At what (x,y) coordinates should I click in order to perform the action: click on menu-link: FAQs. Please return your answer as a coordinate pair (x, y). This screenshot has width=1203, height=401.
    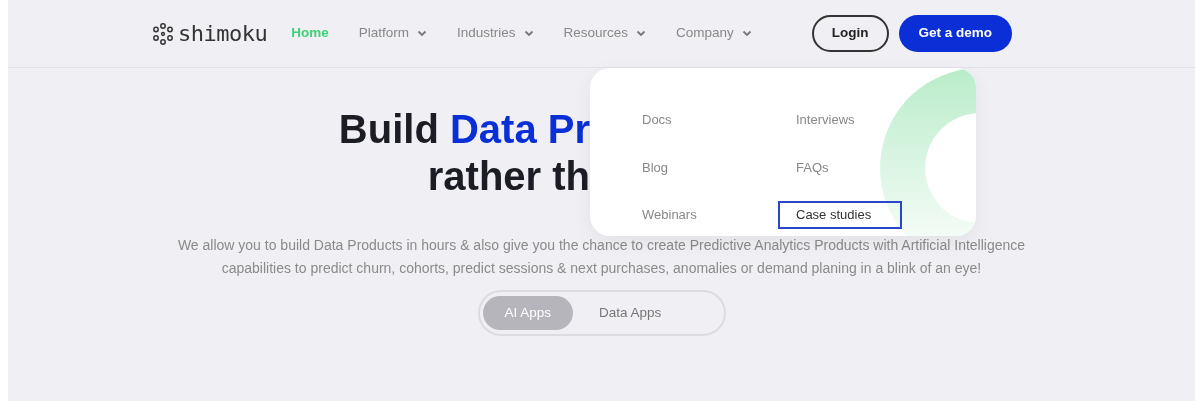
    Looking at the image, I should click on (840, 167).